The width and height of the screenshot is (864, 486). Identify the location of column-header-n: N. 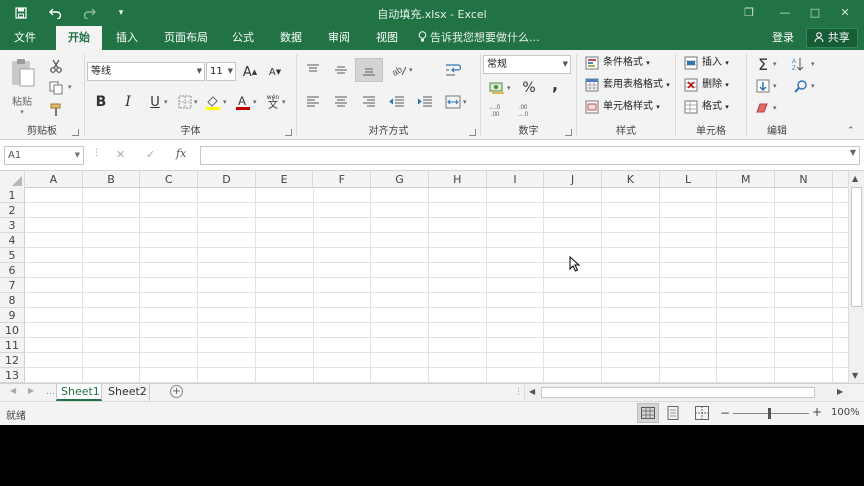
(804, 179).